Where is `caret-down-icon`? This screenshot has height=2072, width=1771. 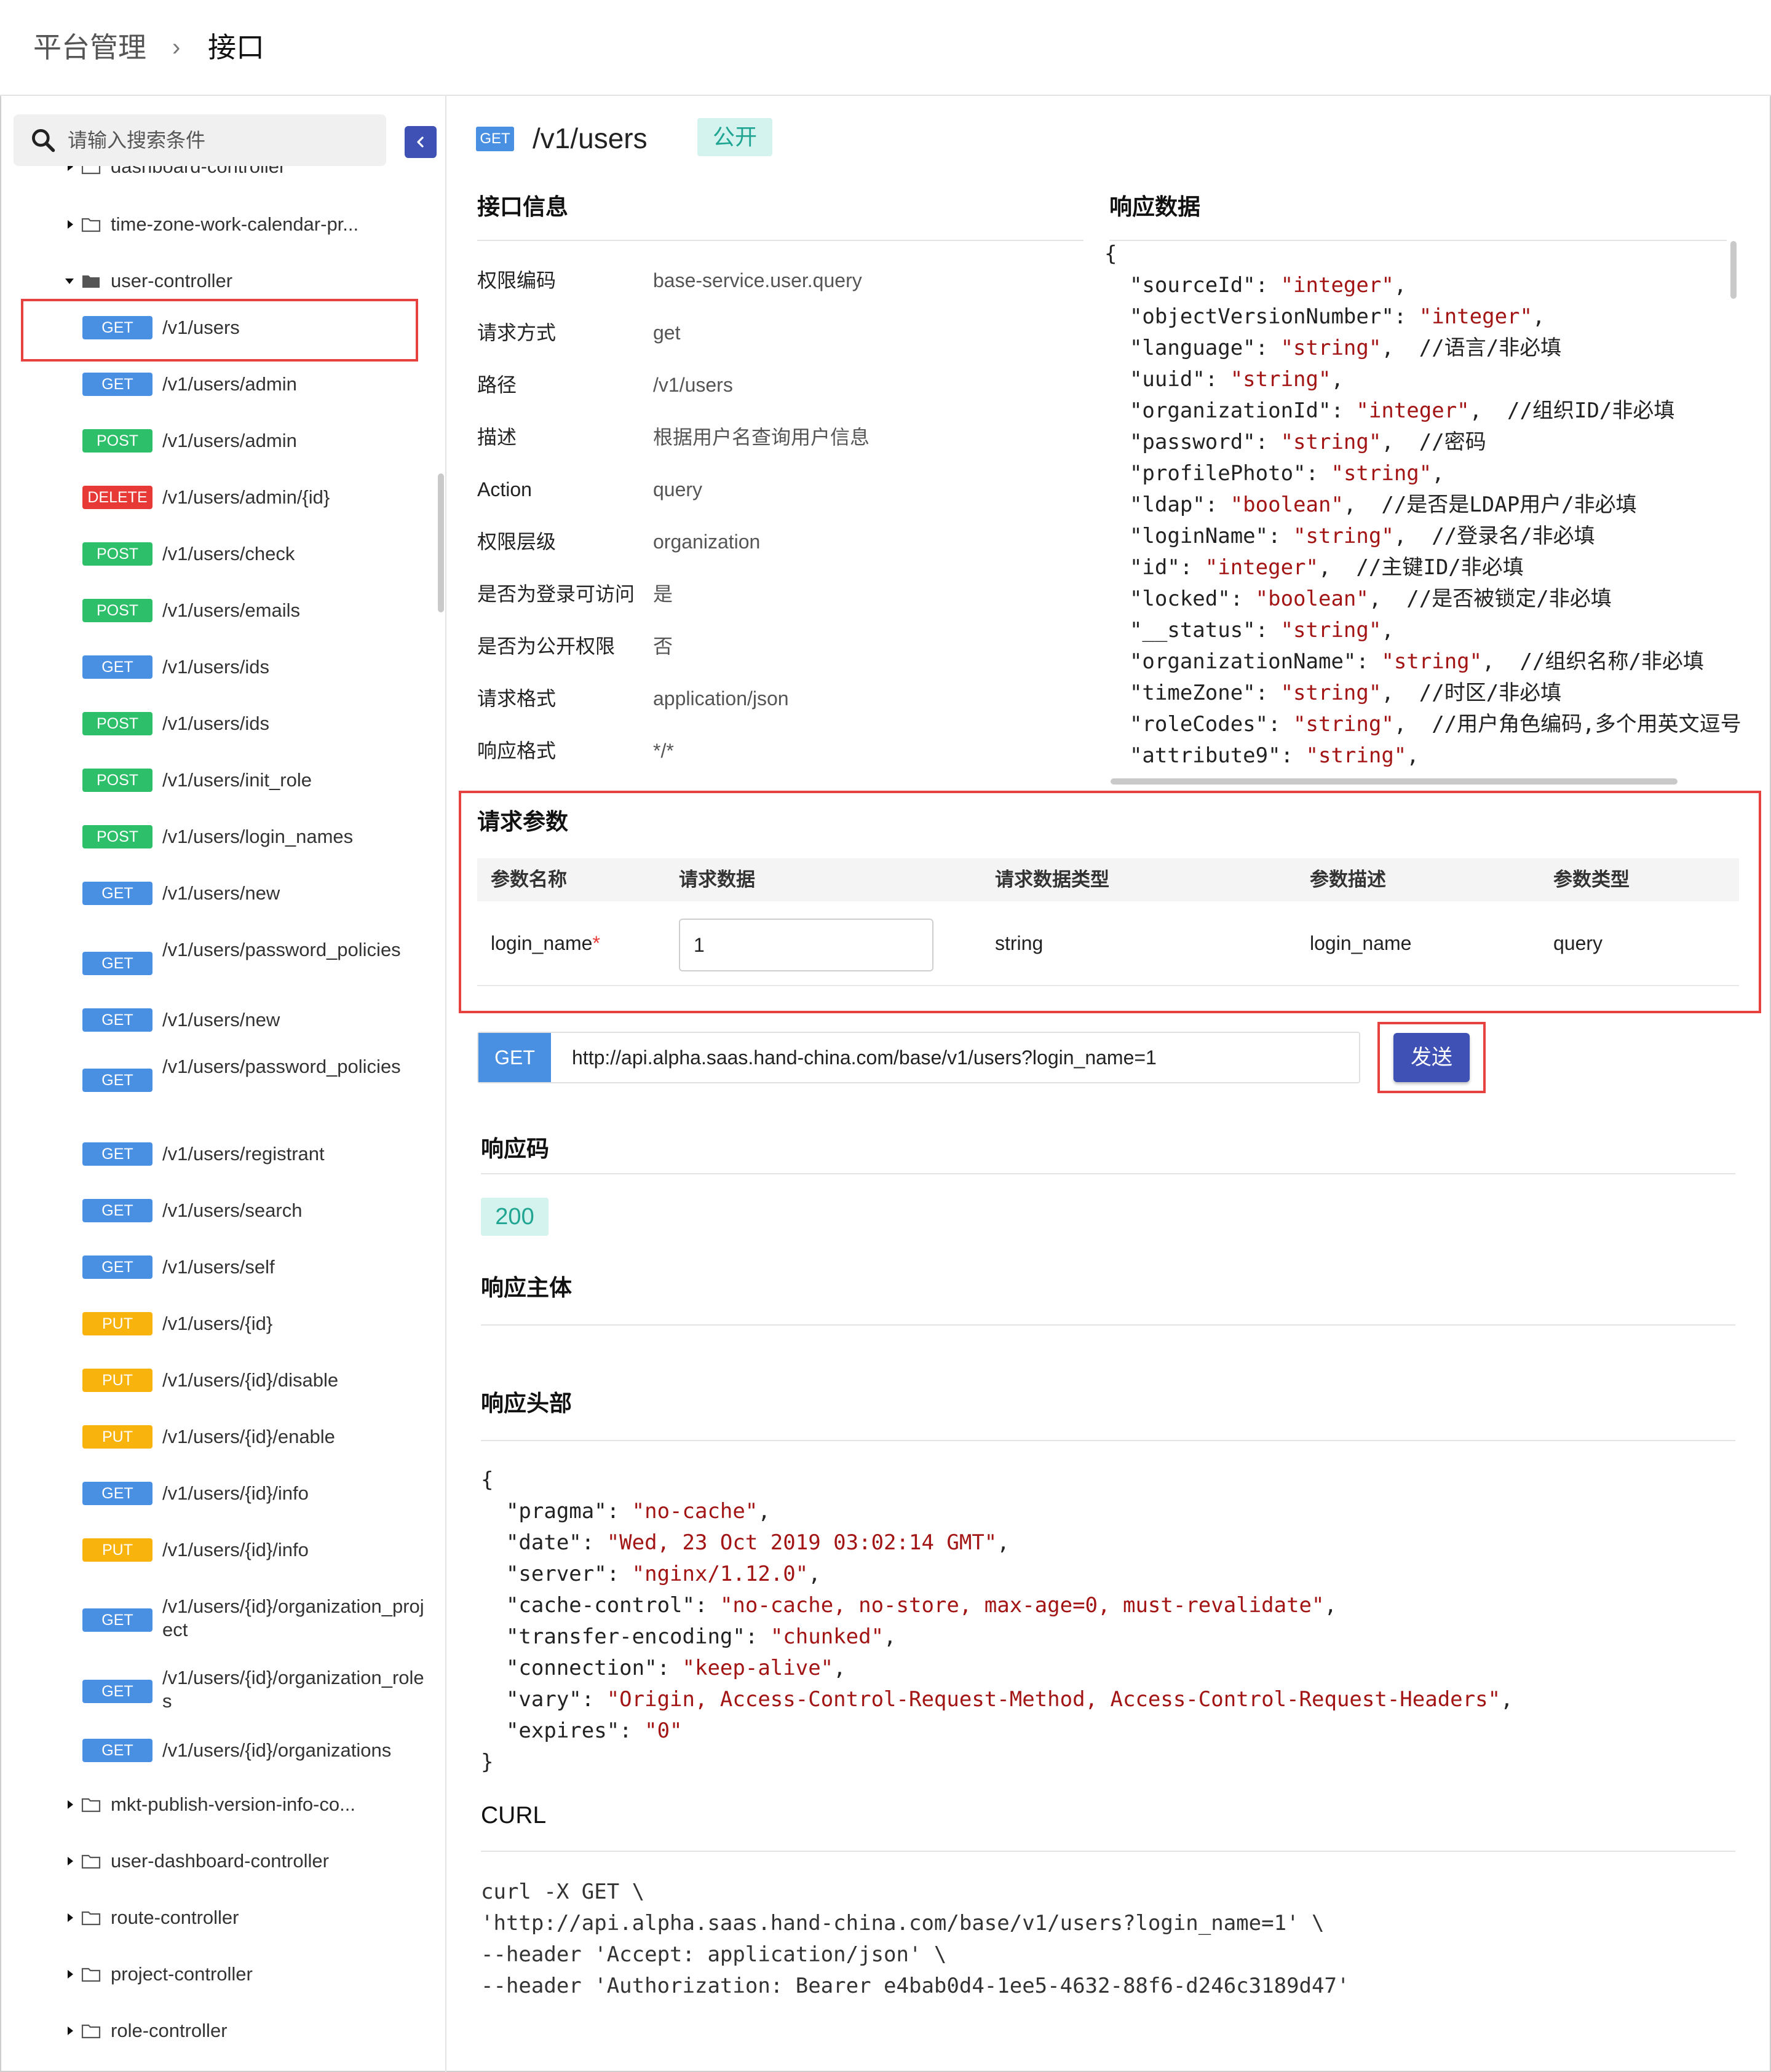 caret-down-icon is located at coordinates (69, 281).